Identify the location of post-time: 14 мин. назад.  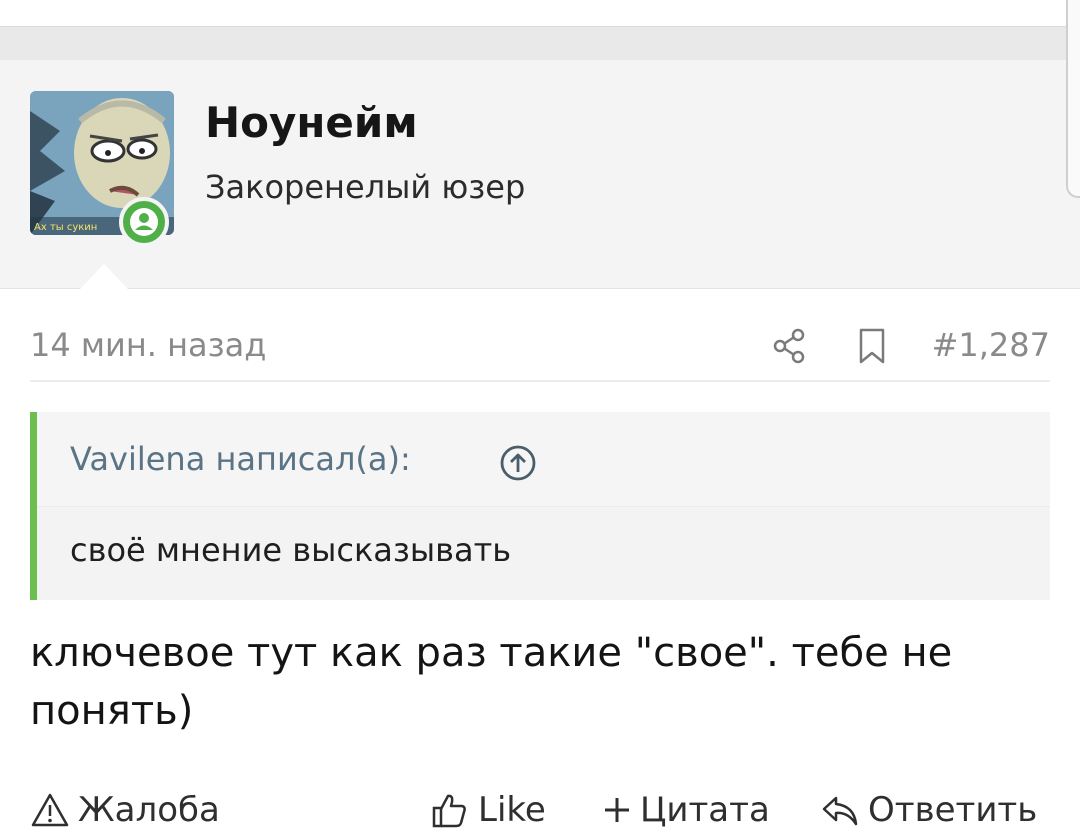
(148, 345).